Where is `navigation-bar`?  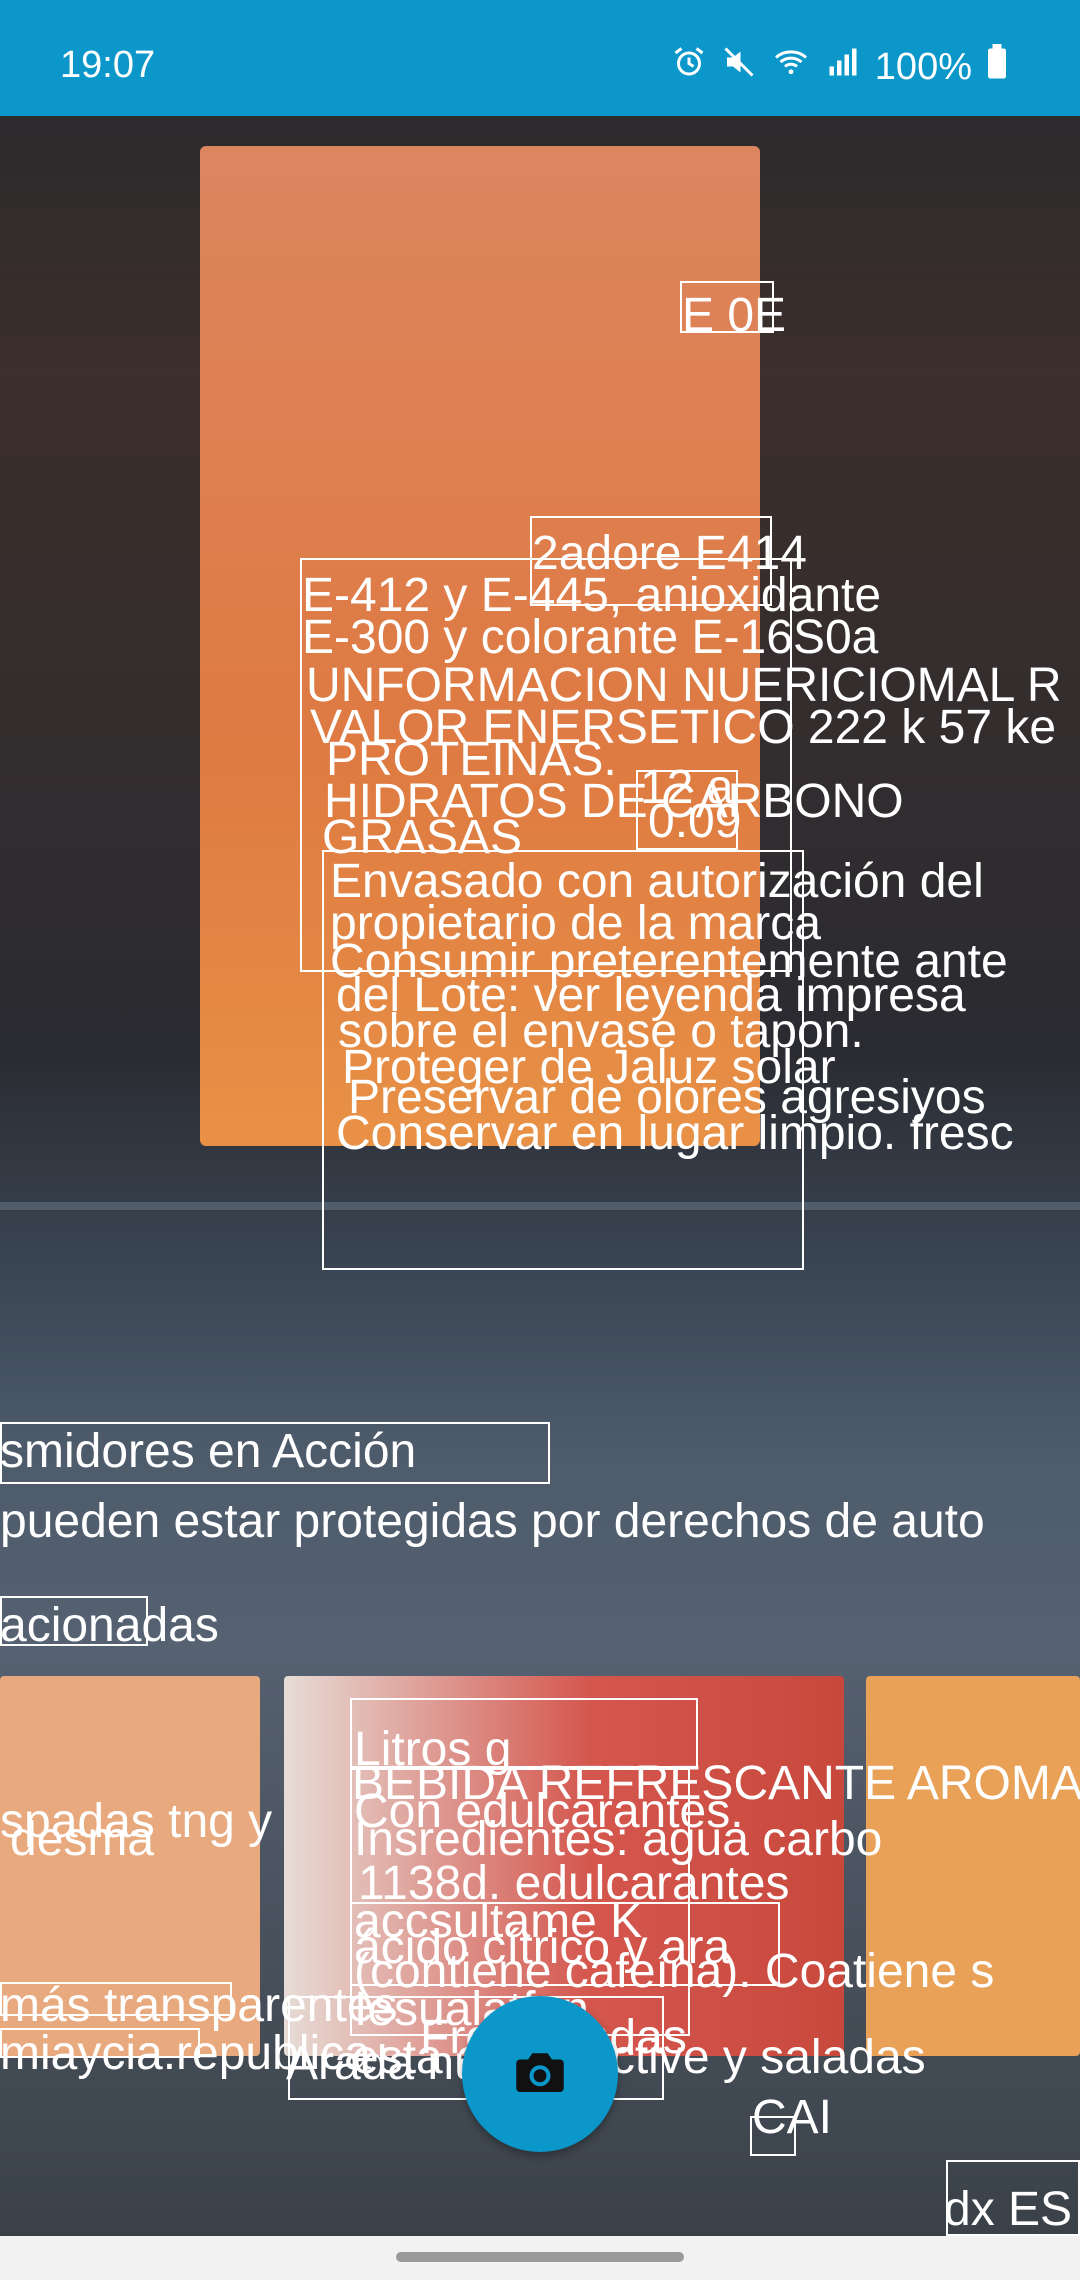
navigation-bar is located at coordinates (540, 2258).